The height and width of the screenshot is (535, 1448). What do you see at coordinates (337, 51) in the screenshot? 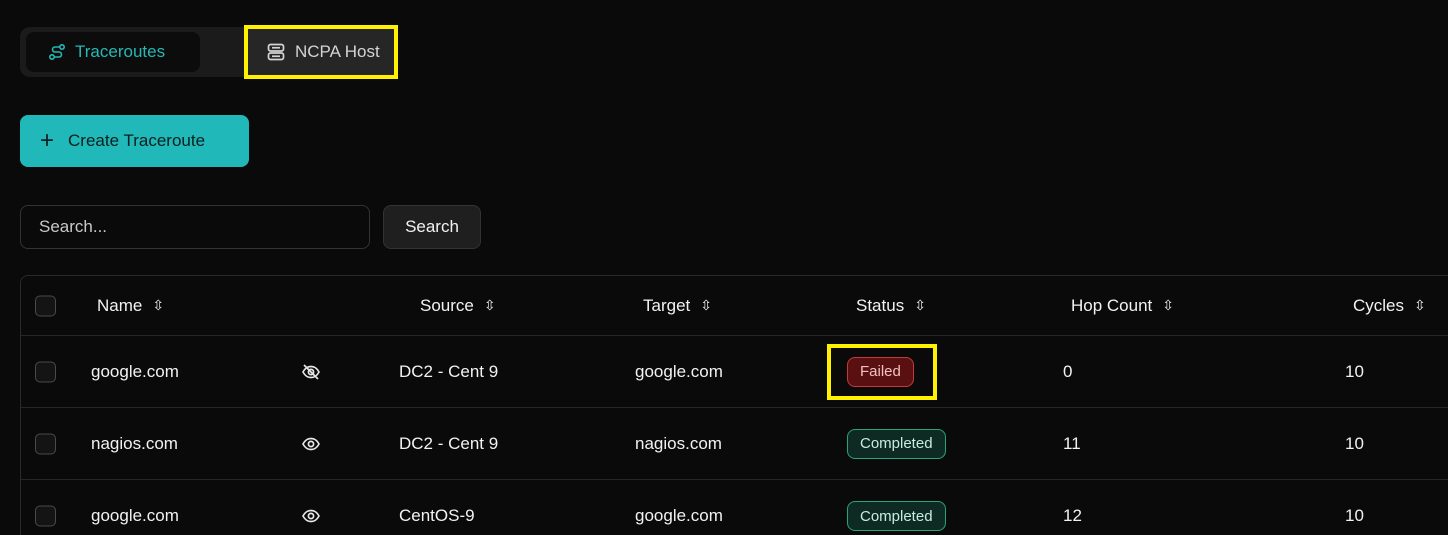
I see `tab-ncpa-host-label: NCPA Host` at bounding box center [337, 51].